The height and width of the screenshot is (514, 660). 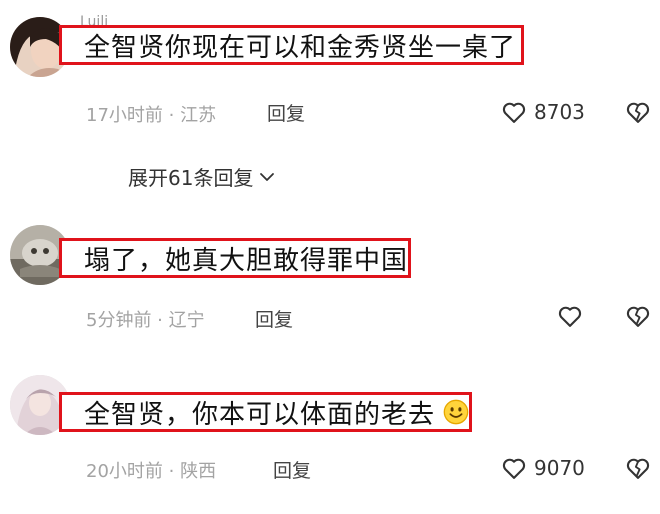 I want to click on like-button: 8703, so click(x=542, y=112).